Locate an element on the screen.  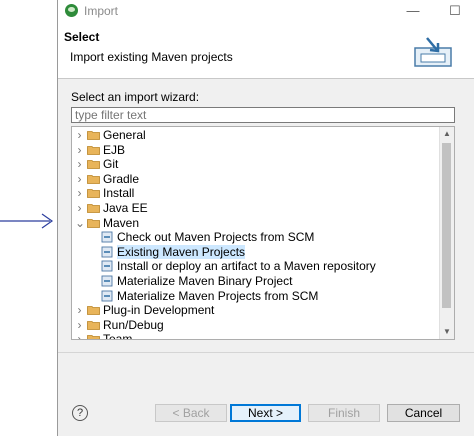
title-bar: Import — ☐ is located at coordinates (266, 11).